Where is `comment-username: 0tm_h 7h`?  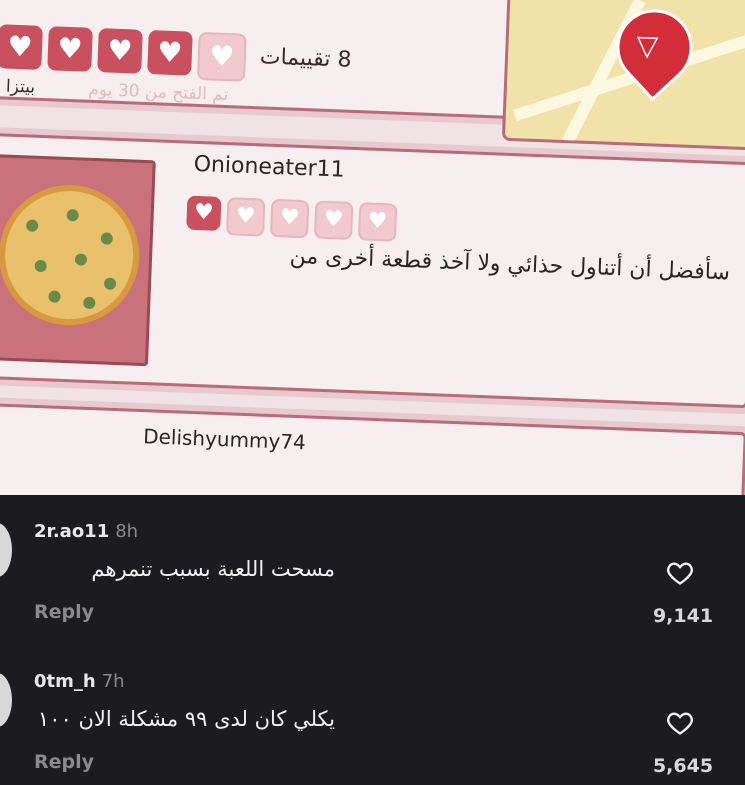
comment-username: 0tm_h 7h is located at coordinates (79, 681).